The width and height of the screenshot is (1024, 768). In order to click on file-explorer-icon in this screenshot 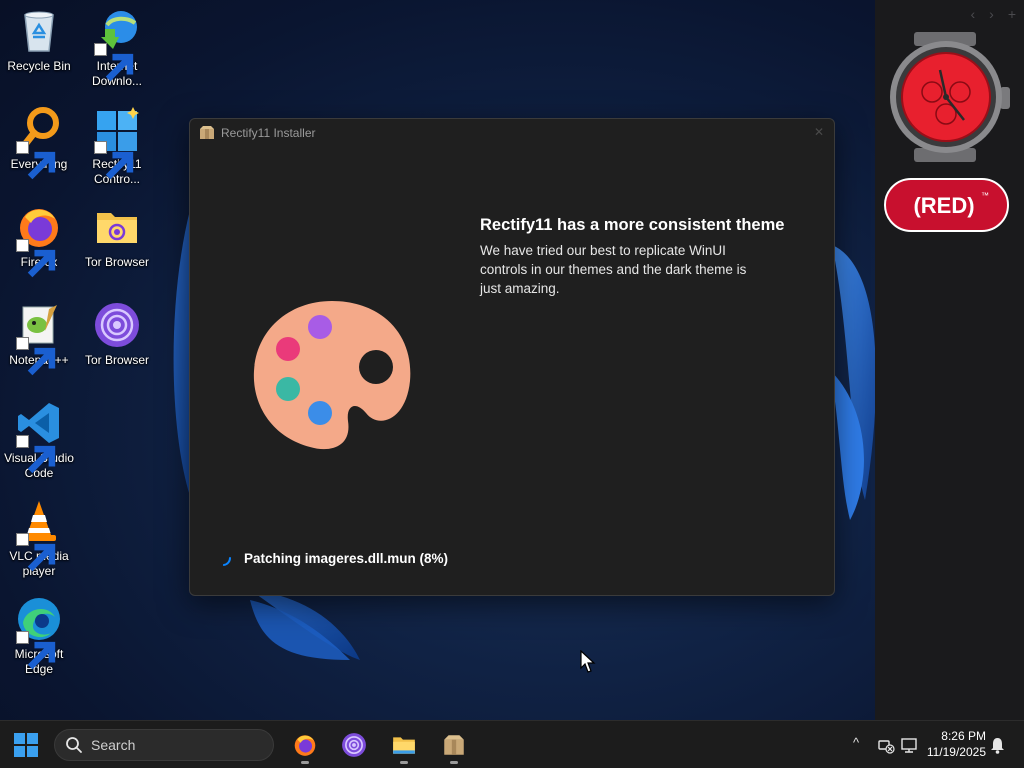, I will do `click(404, 745)`.